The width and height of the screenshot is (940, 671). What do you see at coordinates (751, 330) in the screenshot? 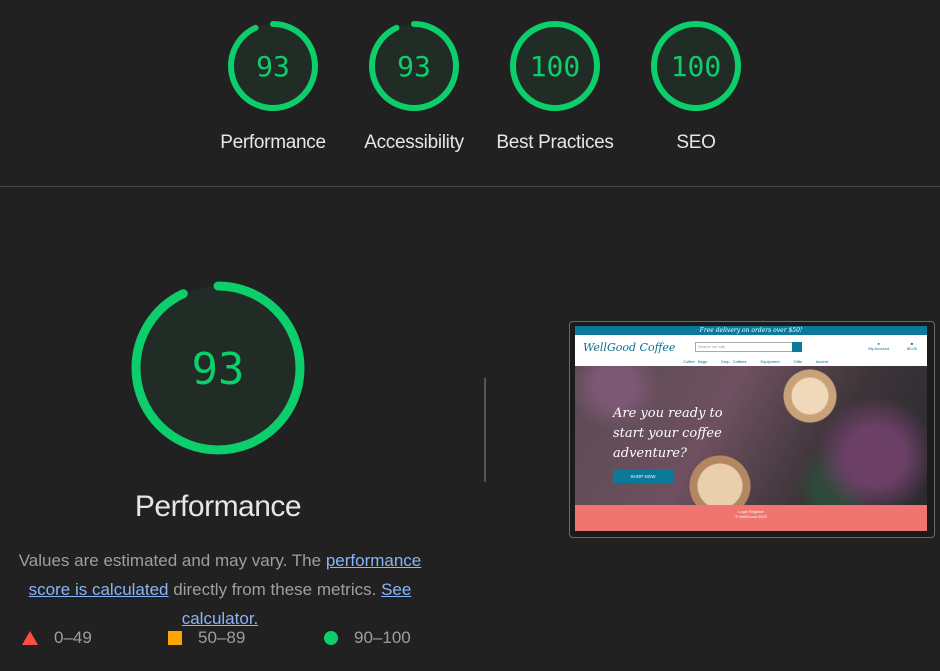
I see `site-banner: Free delivery on orders over $50!` at bounding box center [751, 330].